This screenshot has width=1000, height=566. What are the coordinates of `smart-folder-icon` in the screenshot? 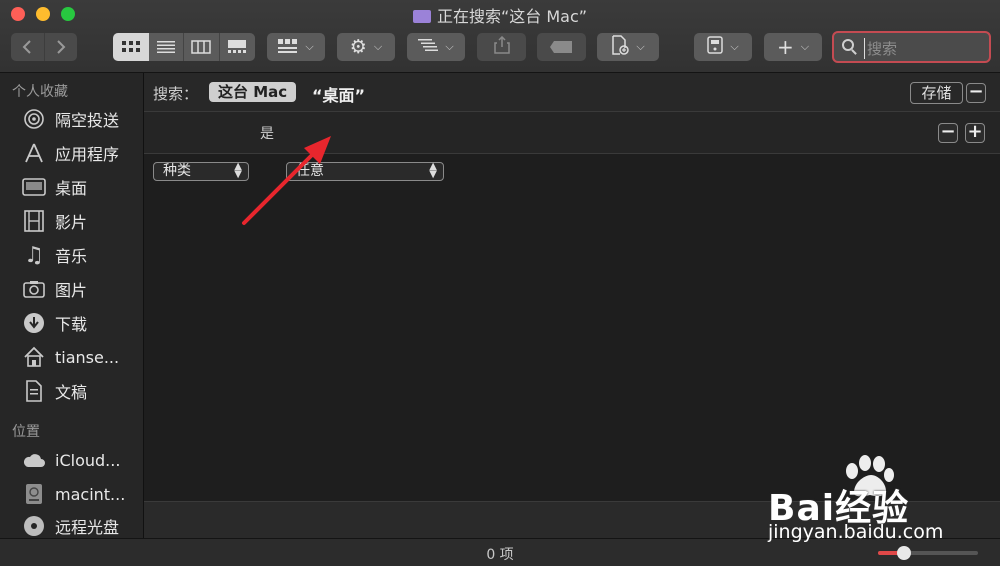 It's located at (421, 16).